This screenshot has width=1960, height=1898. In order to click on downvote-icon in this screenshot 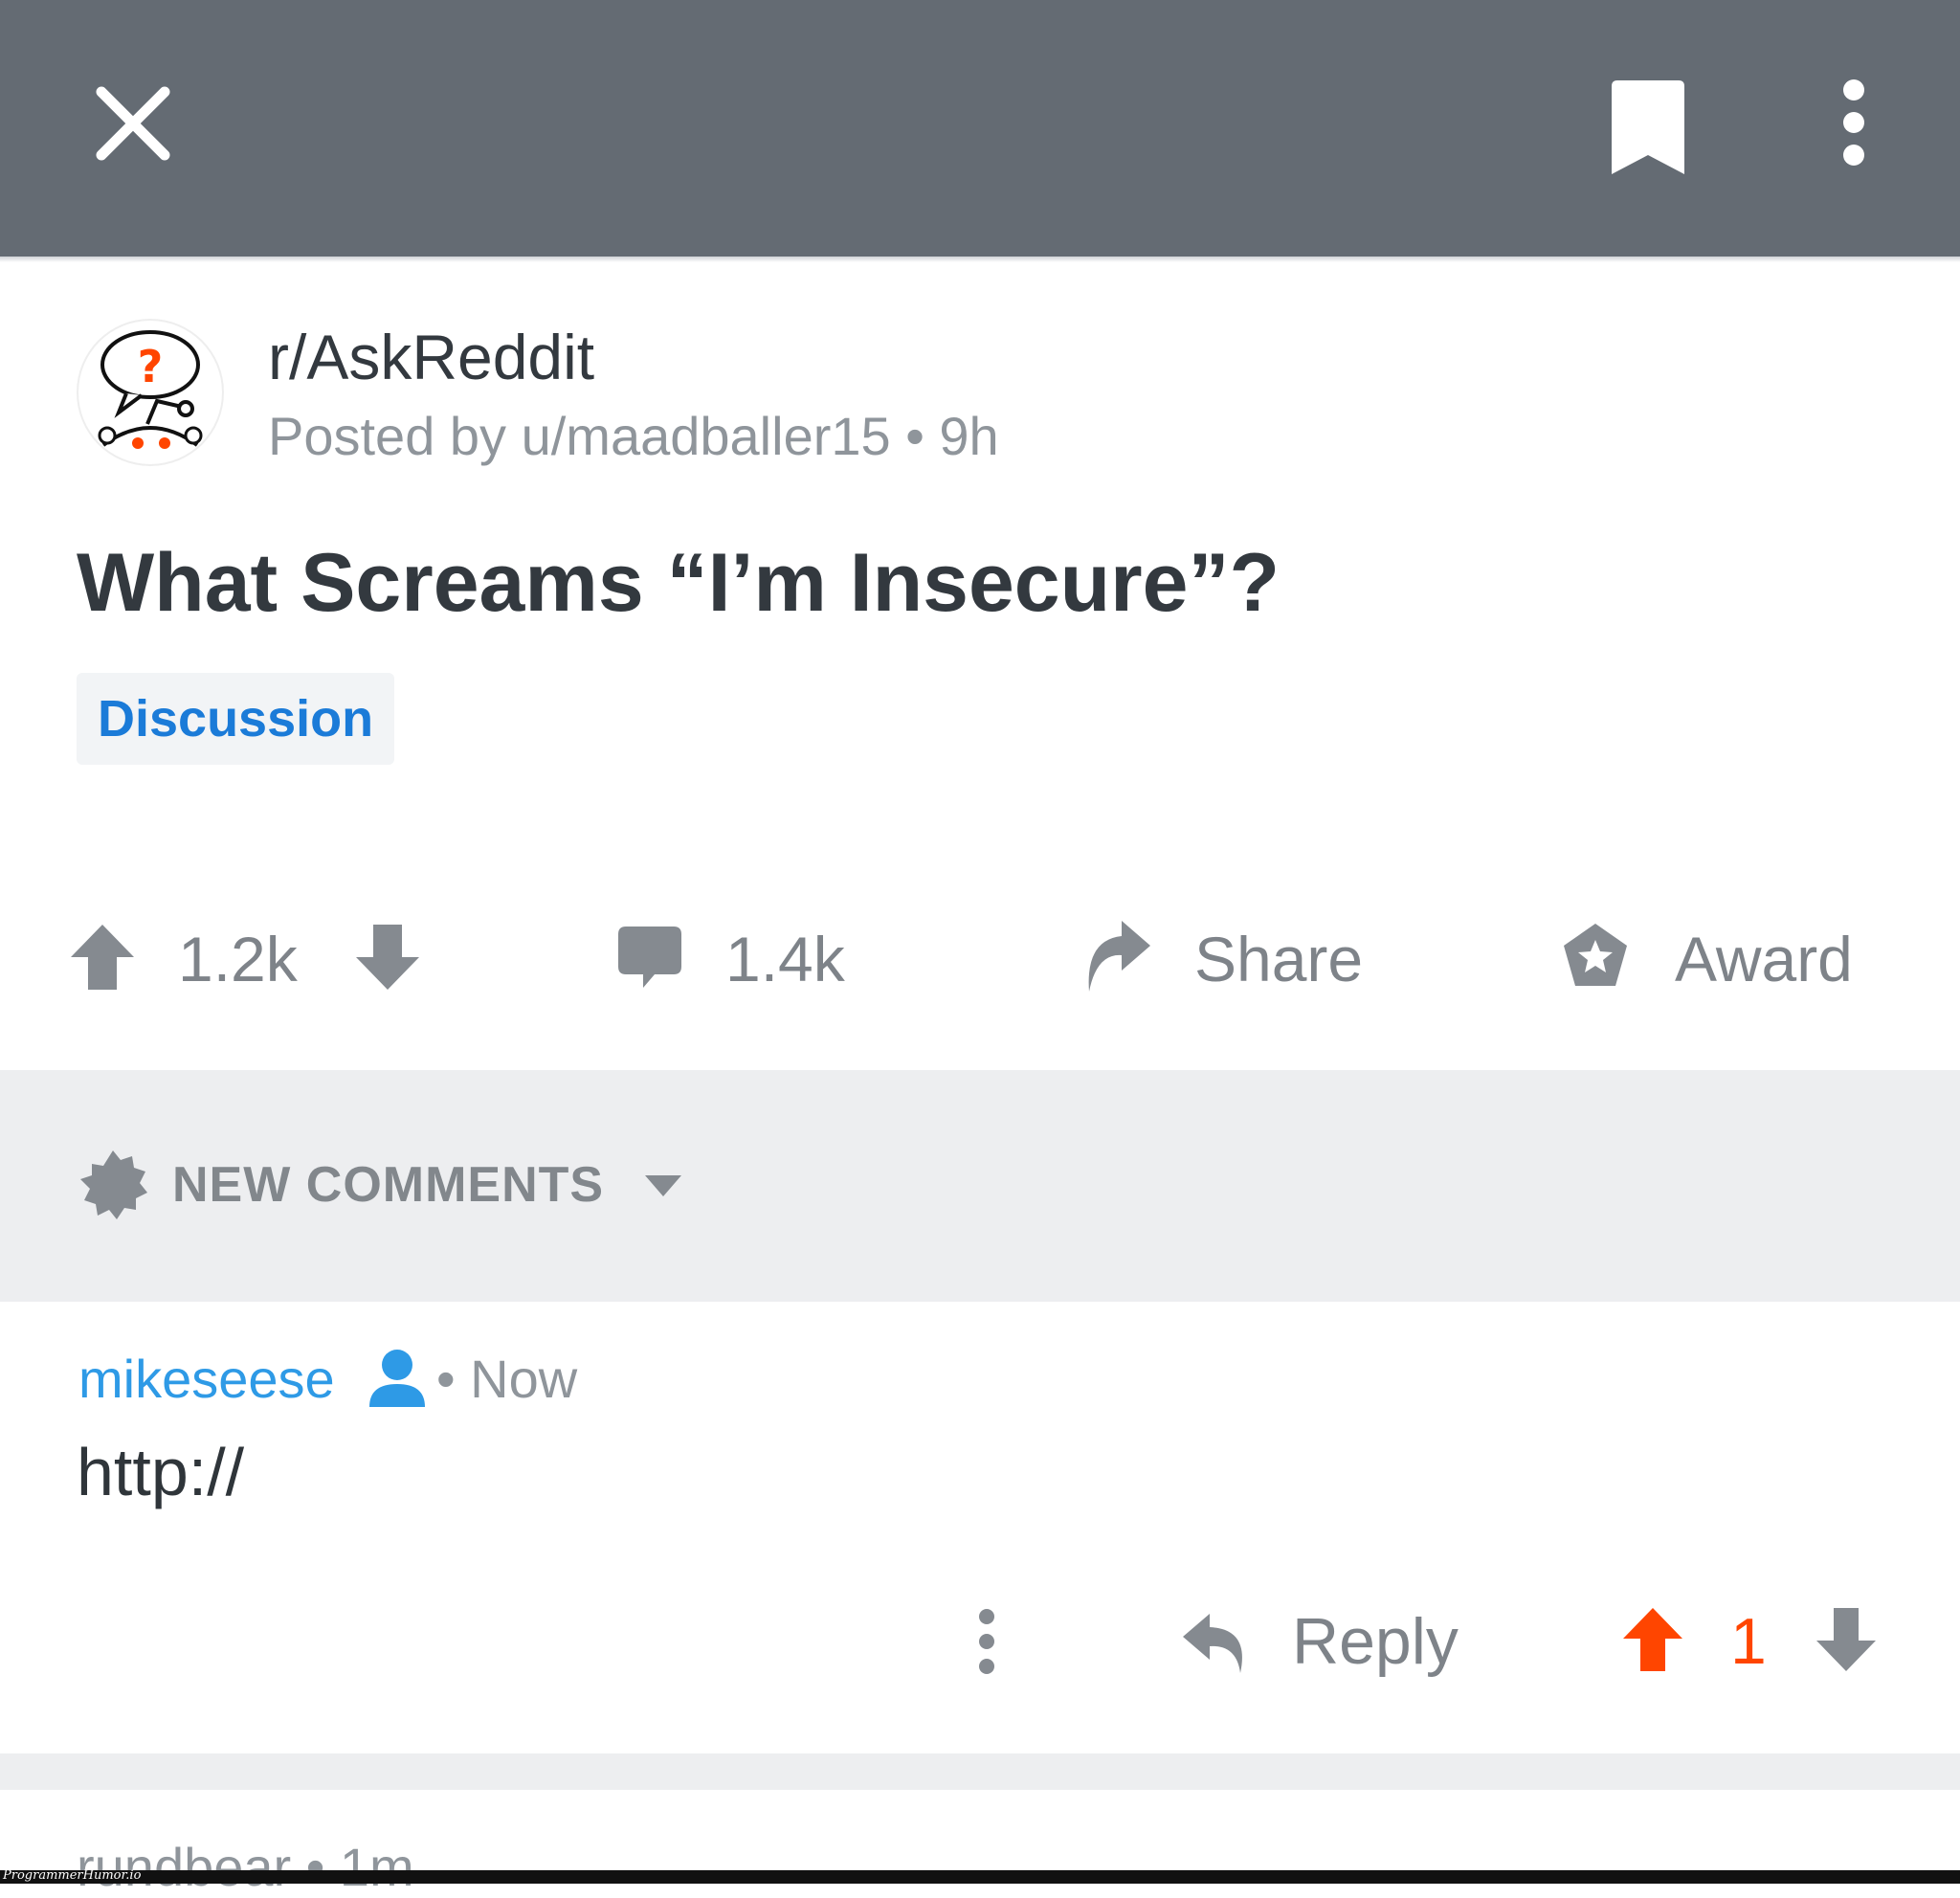, I will do `click(387, 957)`.